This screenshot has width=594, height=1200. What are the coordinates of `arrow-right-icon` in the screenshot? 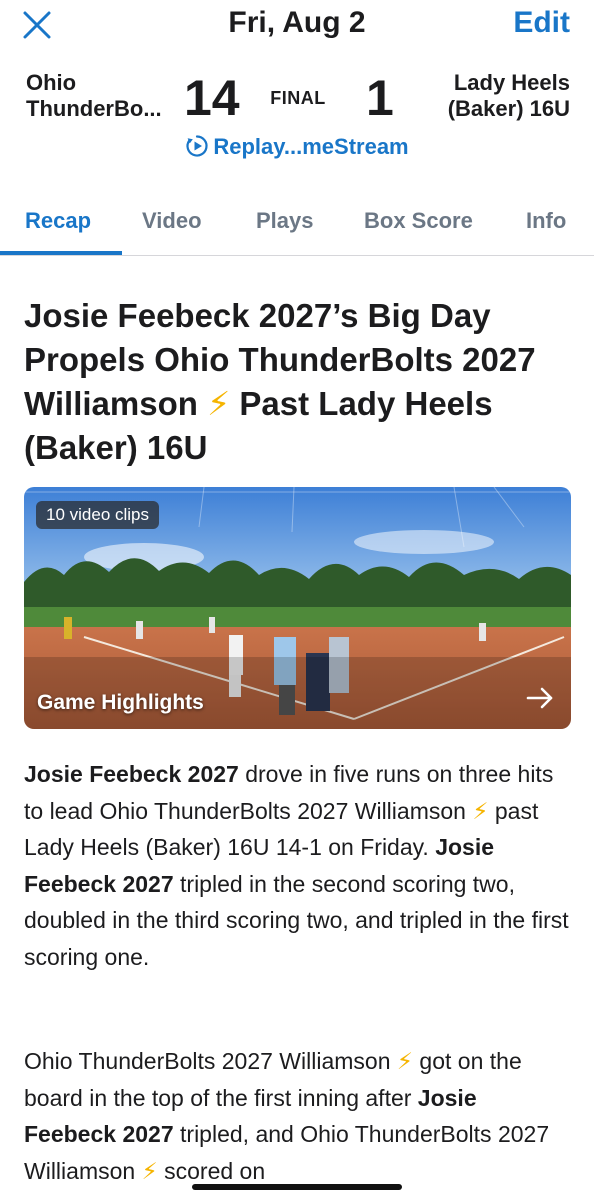 It's located at (539, 698).